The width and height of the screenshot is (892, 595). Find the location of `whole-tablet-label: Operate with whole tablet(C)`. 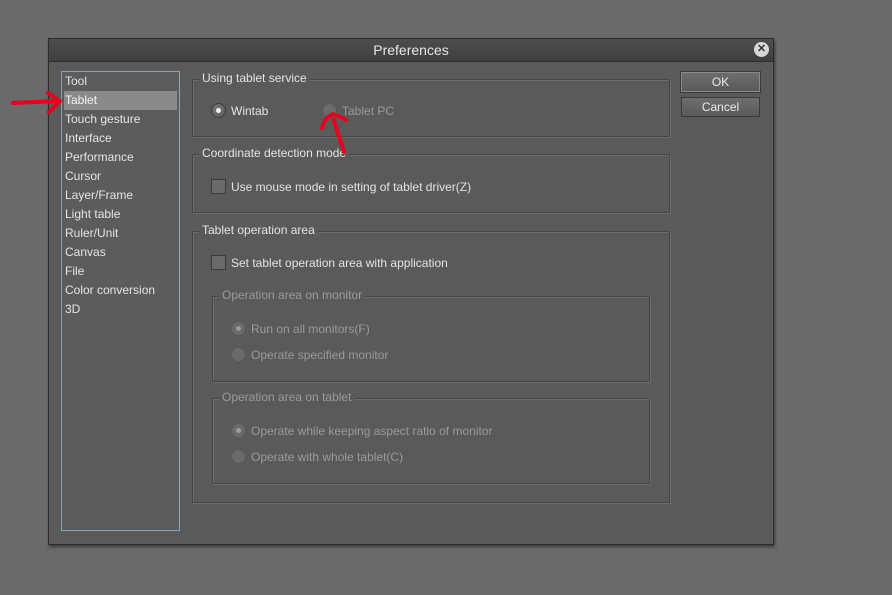

whole-tablet-label: Operate with whole tablet(C) is located at coordinates (327, 456).